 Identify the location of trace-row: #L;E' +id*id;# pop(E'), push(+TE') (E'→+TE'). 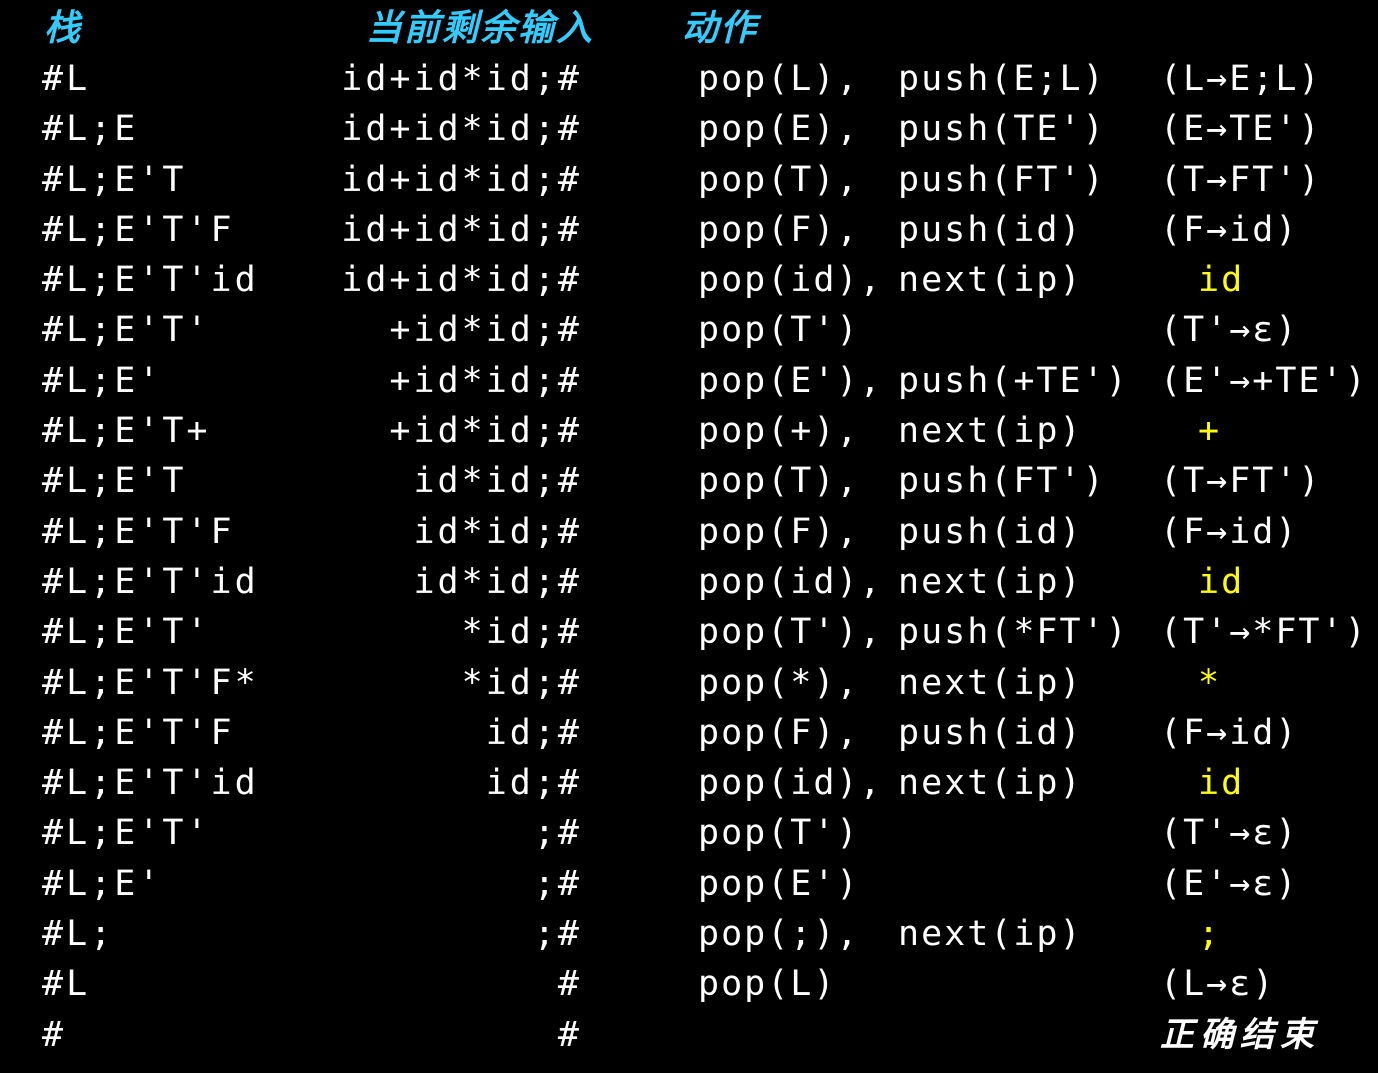
(689, 381).